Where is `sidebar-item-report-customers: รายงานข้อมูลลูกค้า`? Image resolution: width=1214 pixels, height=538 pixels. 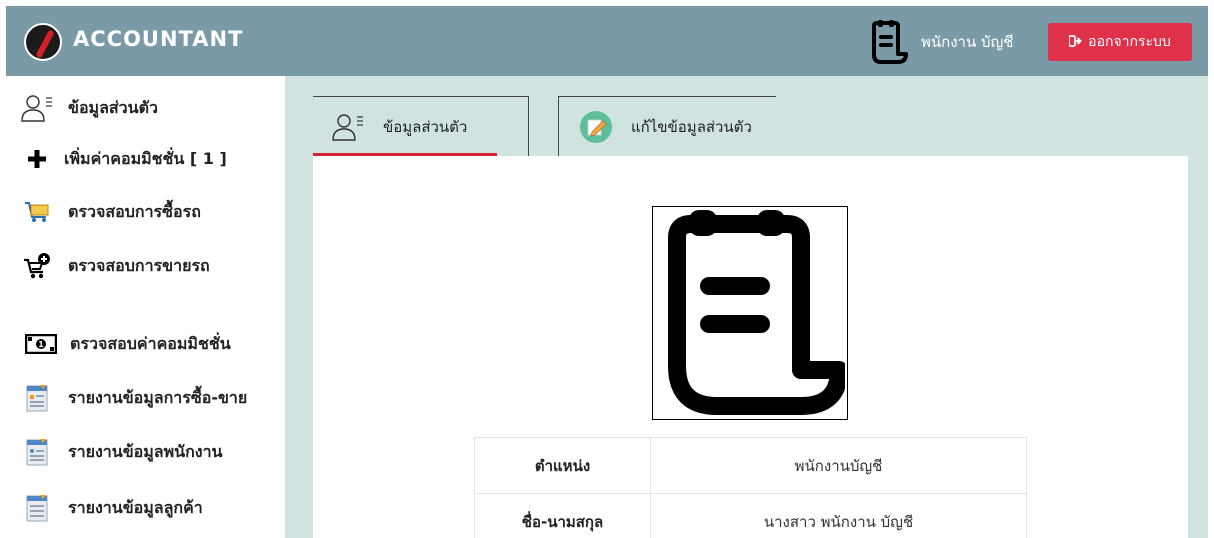
sidebar-item-report-customers: รายงานข้อมูลลูกค้า is located at coordinates (111, 508).